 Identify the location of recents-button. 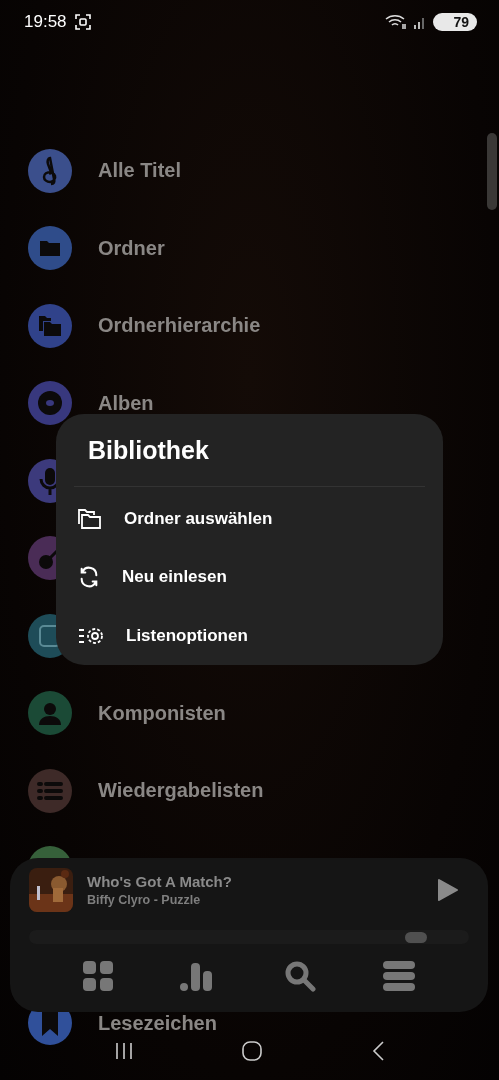
(123, 1051).